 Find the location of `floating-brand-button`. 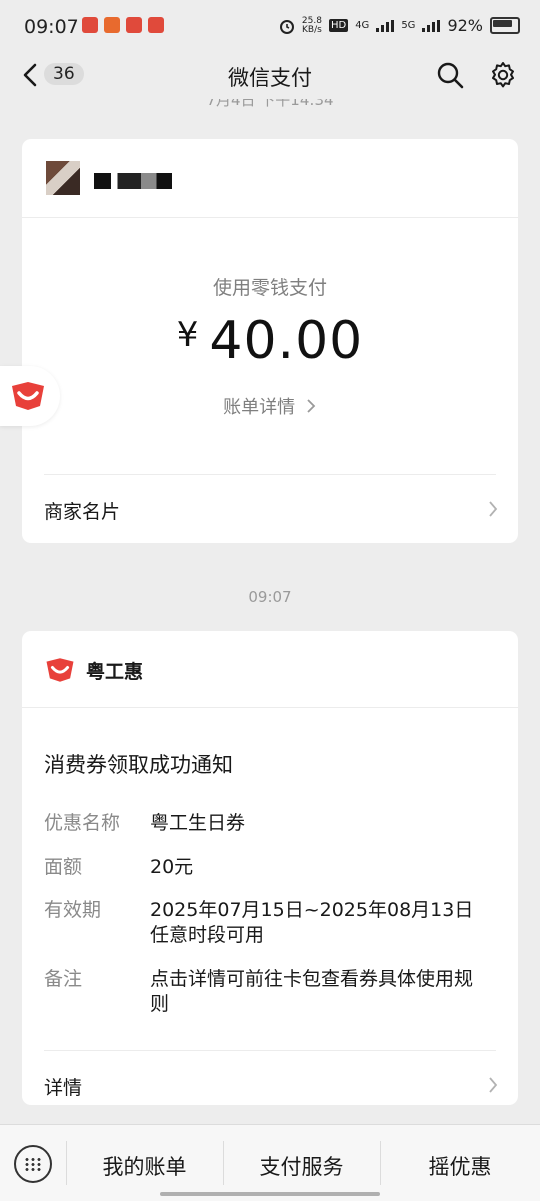

floating-brand-button is located at coordinates (30, 396).